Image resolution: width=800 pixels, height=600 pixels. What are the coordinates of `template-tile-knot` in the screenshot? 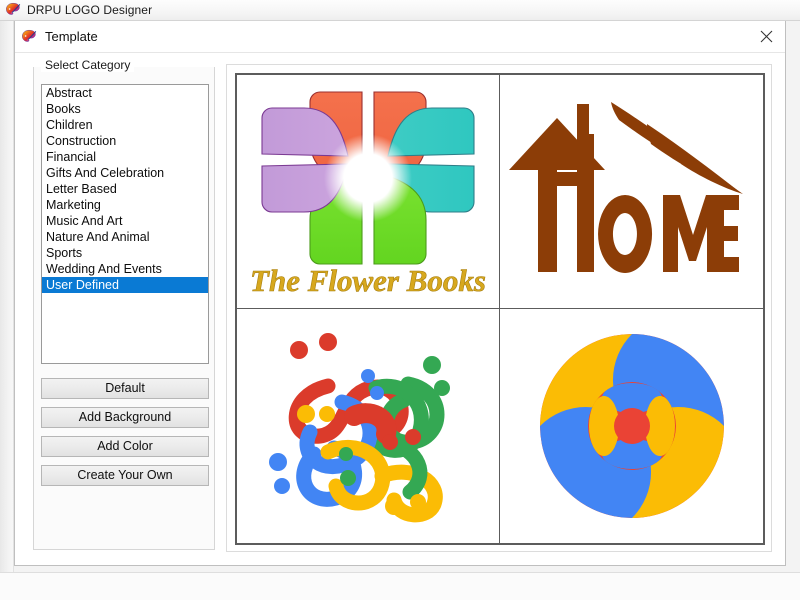 It's located at (368, 426).